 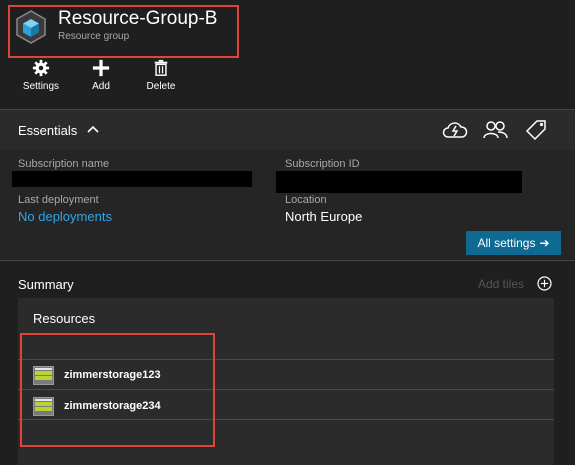 What do you see at coordinates (101, 78) in the screenshot?
I see `add-button: Add` at bounding box center [101, 78].